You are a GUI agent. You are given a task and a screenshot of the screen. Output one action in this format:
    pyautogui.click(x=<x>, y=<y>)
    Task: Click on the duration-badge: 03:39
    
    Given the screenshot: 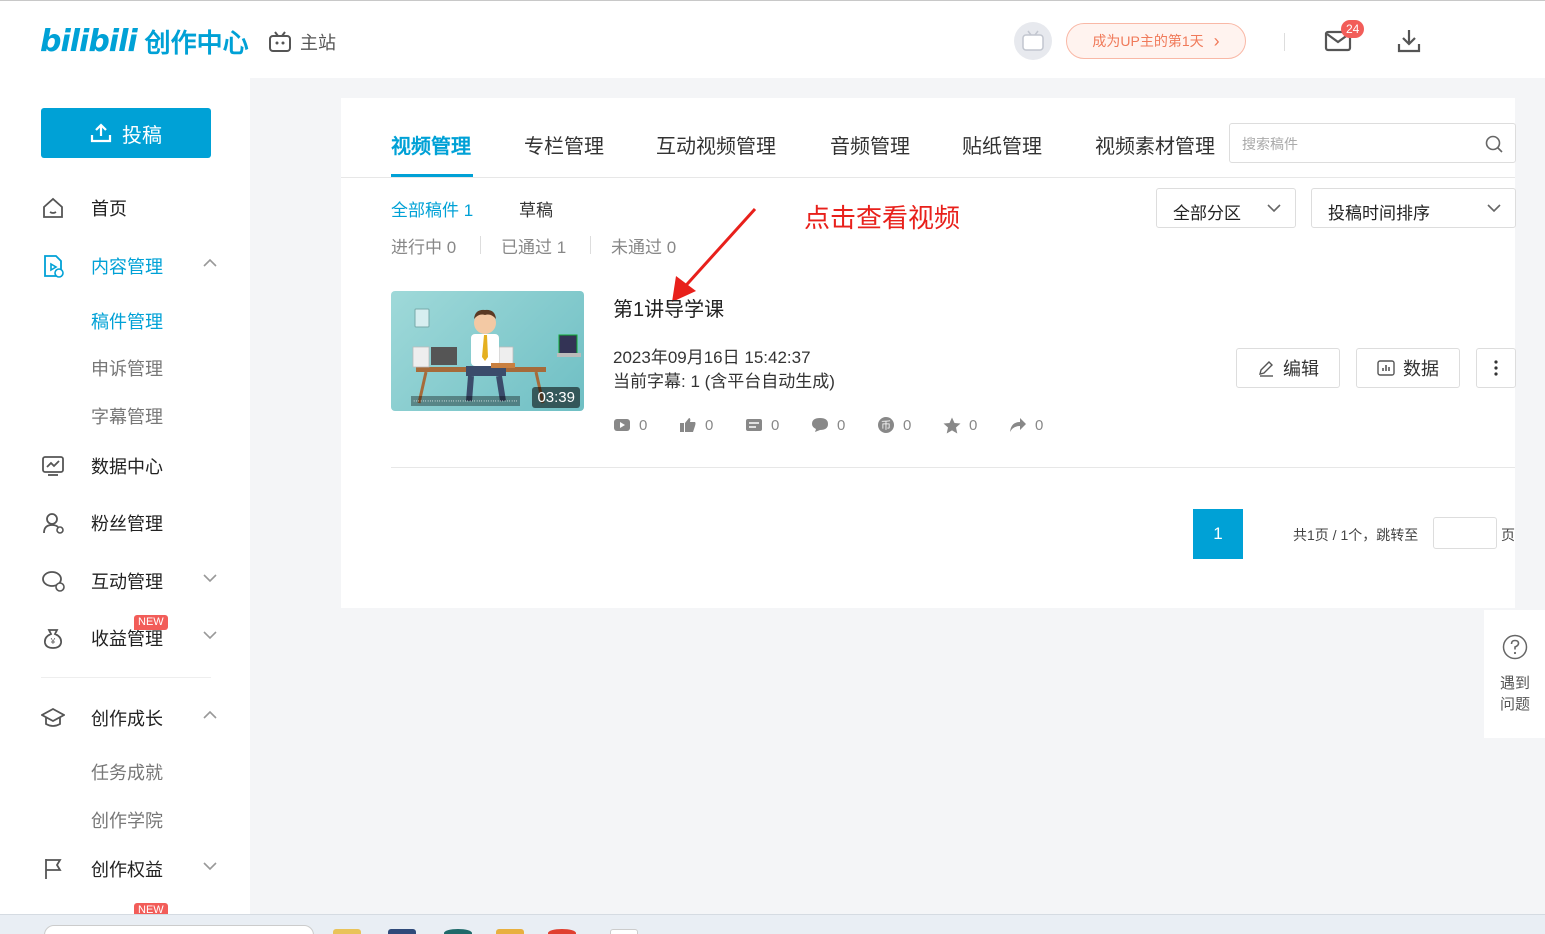 What is the action you would take?
    pyautogui.click(x=556, y=397)
    